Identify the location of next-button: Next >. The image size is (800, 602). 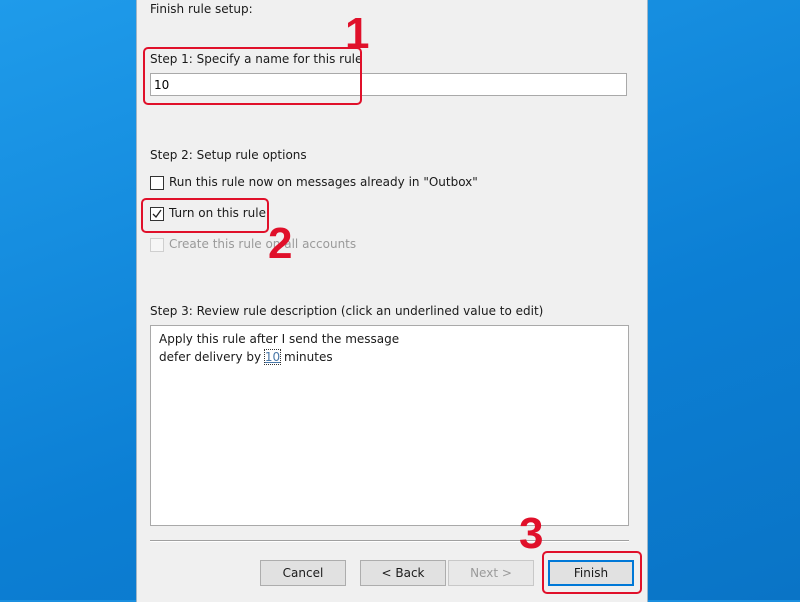
(491, 573).